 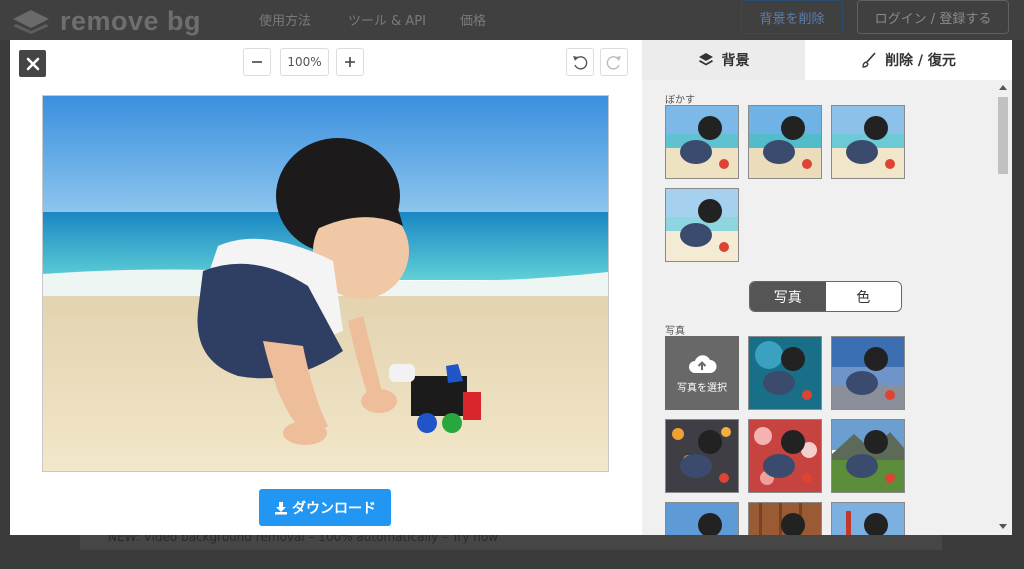 I want to click on mountain-meadow-image, so click(x=868, y=456).